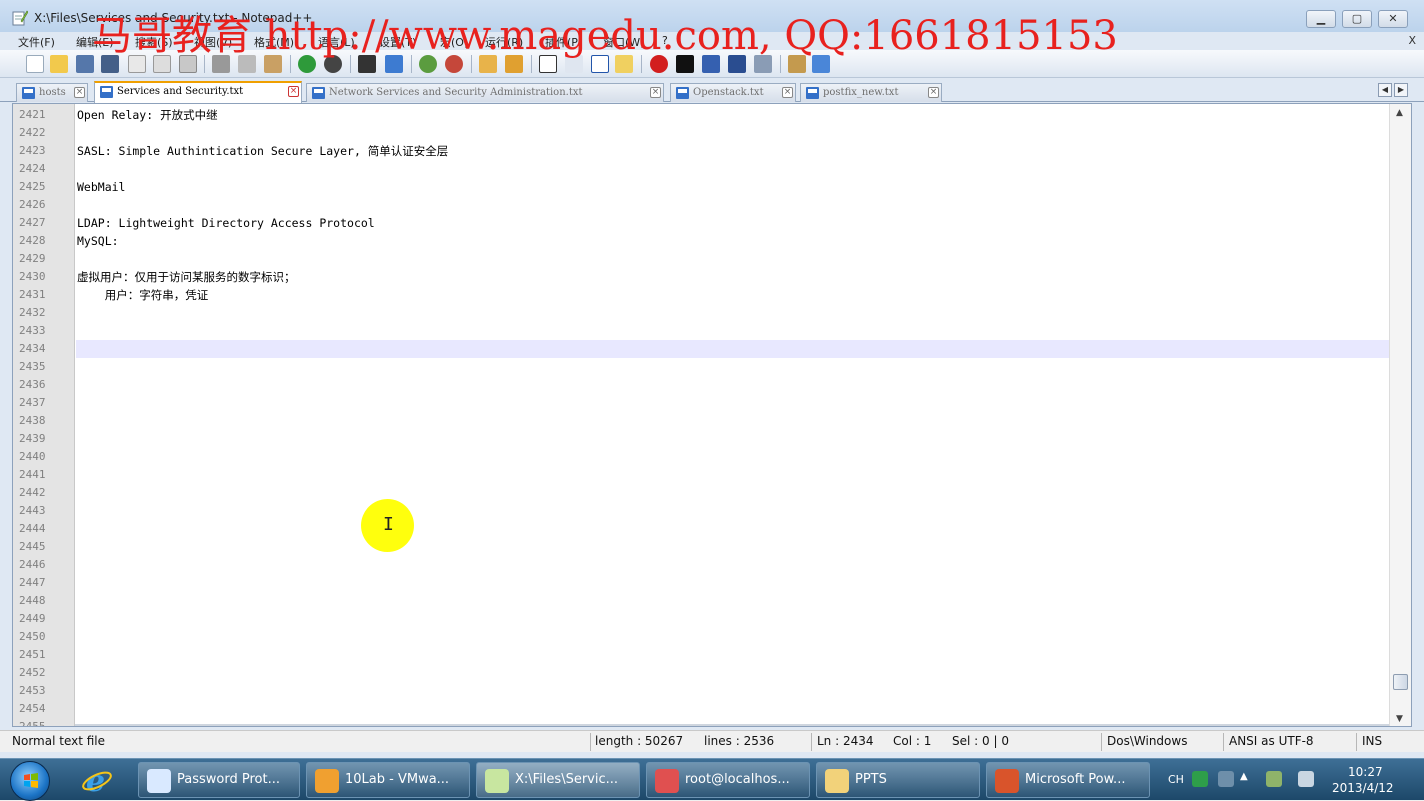 This screenshot has height=801, width=1424. I want to click on copy-icon, so click(247, 64).